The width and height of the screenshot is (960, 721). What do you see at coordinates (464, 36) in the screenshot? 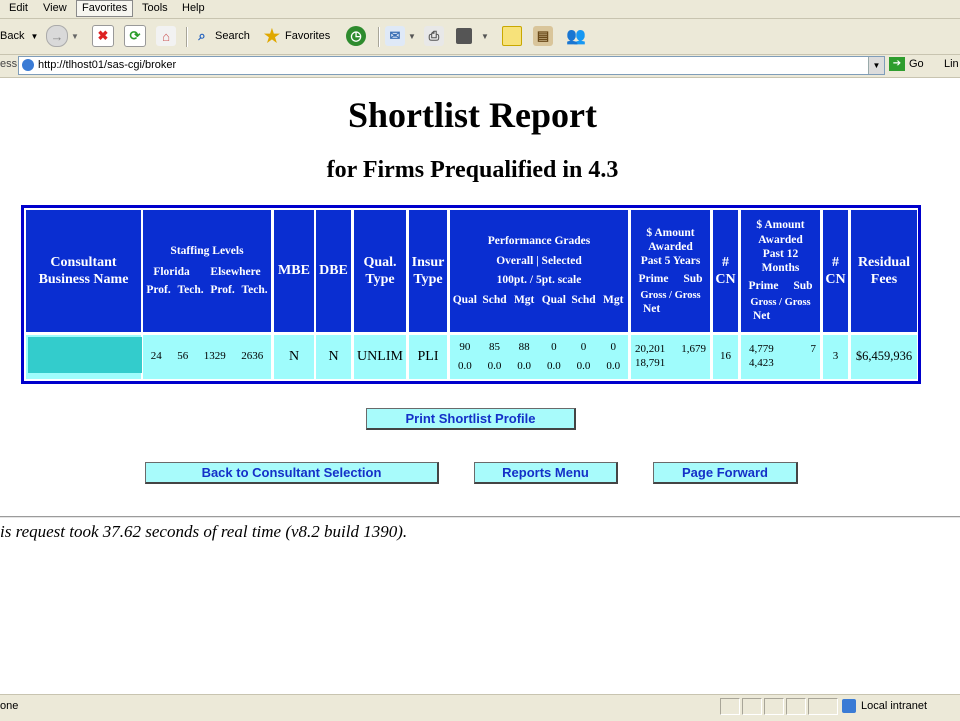
I see `edit-icon` at bounding box center [464, 36].